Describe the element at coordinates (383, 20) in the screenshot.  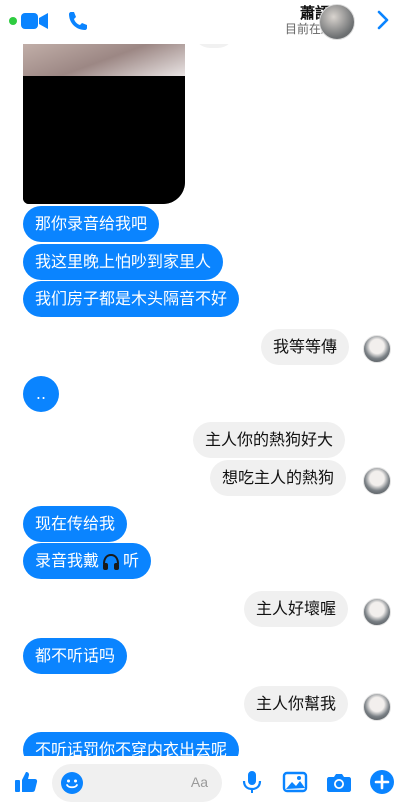
I see `back-chevron-icon` at that location.